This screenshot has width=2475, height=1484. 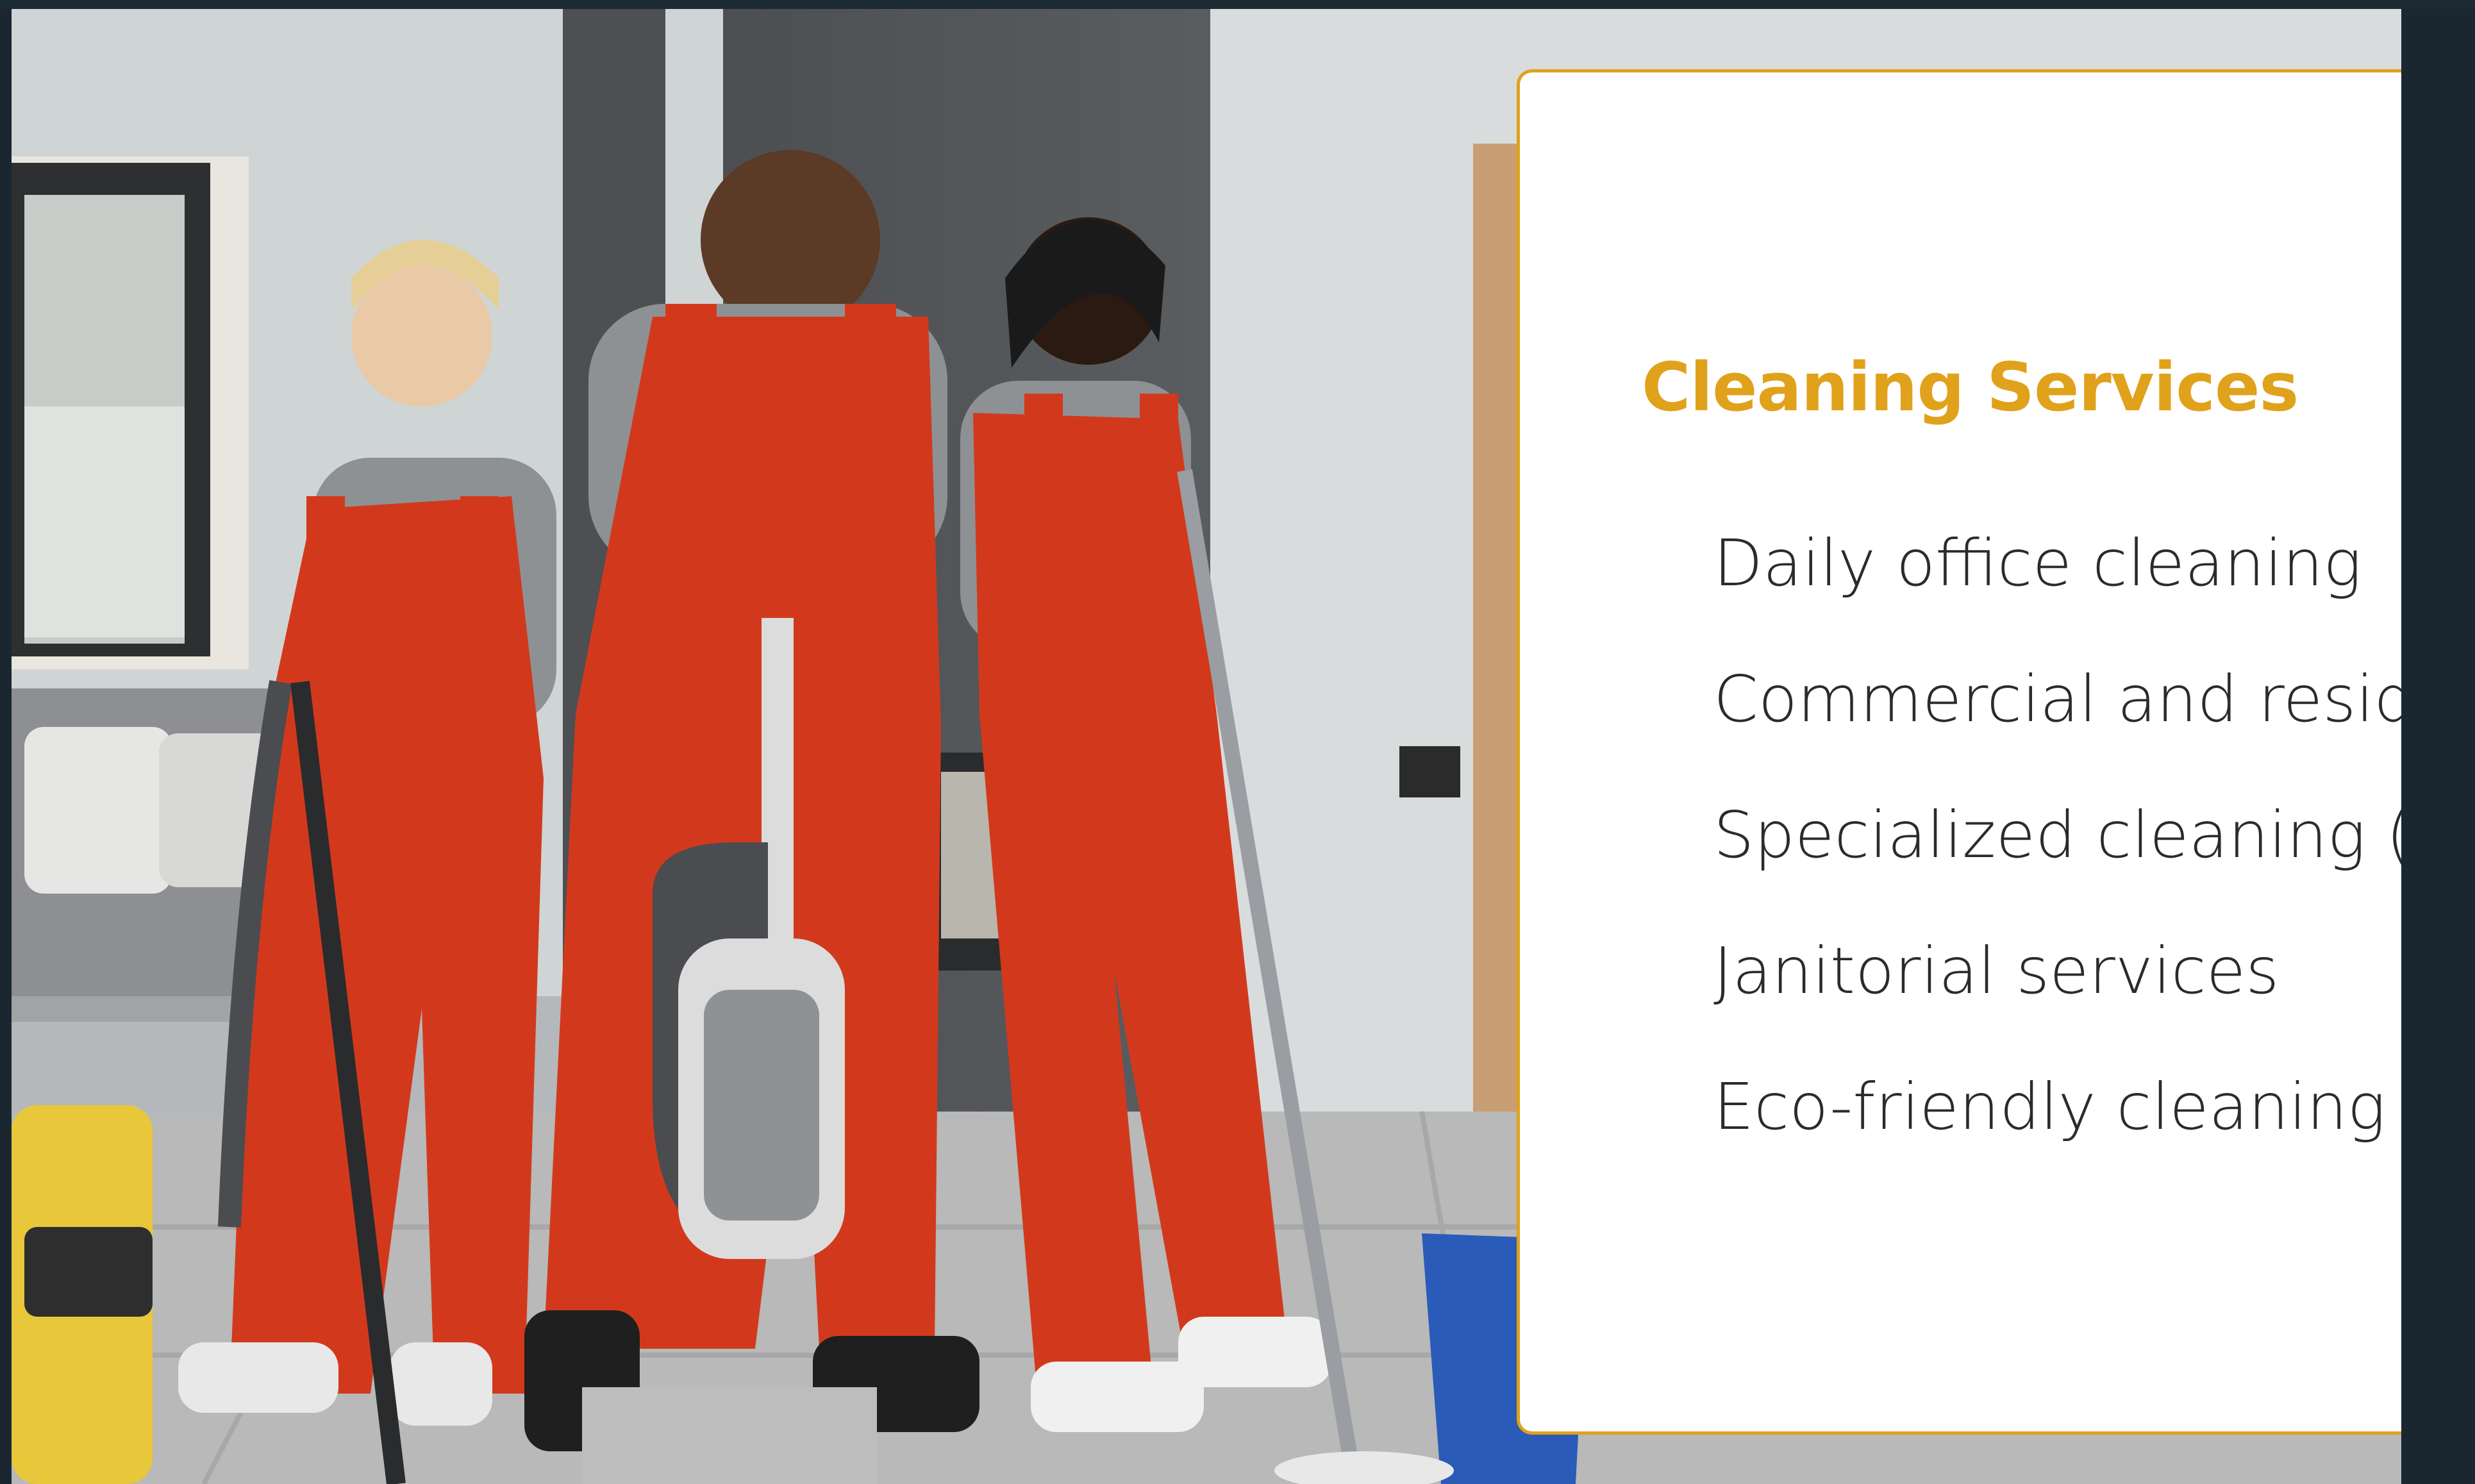 What do you see at coordinates (2057, 834) in the screenshot?
I see `list-item: Specialized cleaning (p` at bounding box center [2057, 834].